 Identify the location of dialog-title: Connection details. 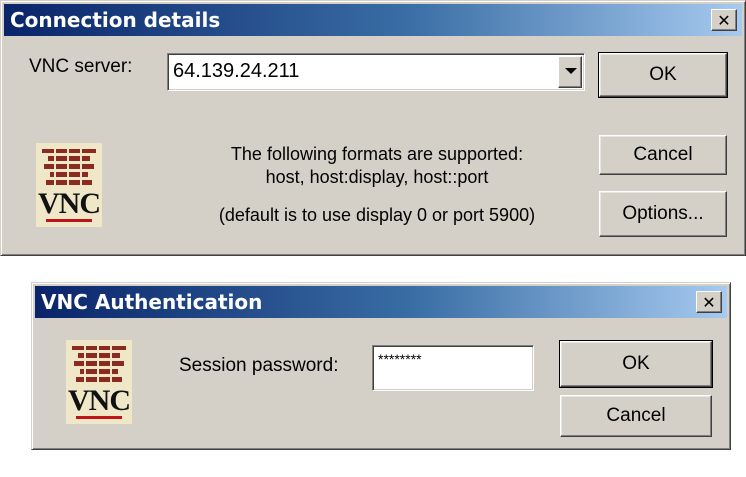
(115, 20).